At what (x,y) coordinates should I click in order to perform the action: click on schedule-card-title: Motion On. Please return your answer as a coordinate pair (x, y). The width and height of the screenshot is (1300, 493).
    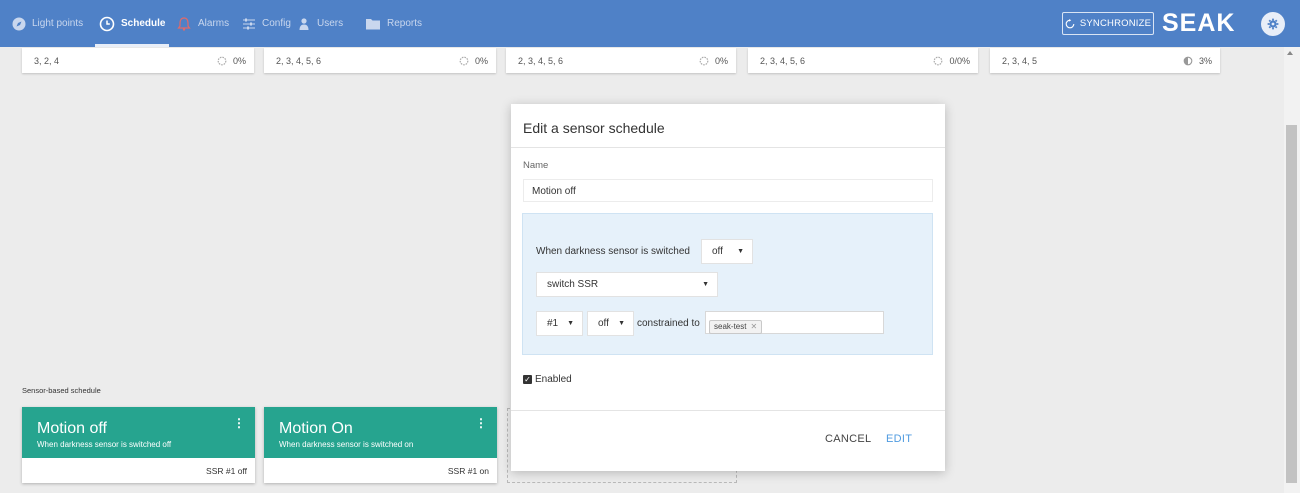
    Looking at the image, I should click on (316, 428).